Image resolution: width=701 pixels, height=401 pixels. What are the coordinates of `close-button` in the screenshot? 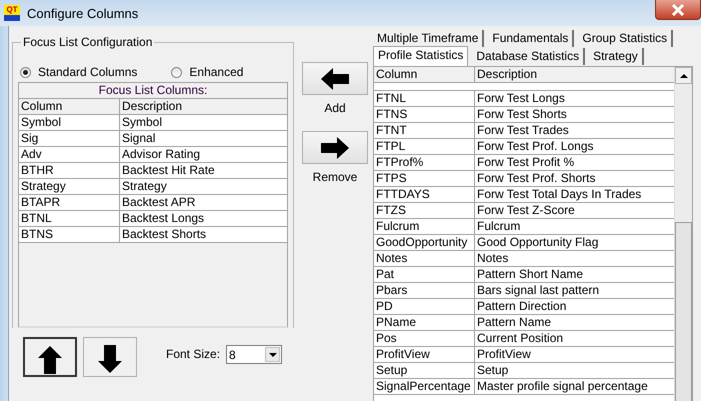 It's located at (678, 10).